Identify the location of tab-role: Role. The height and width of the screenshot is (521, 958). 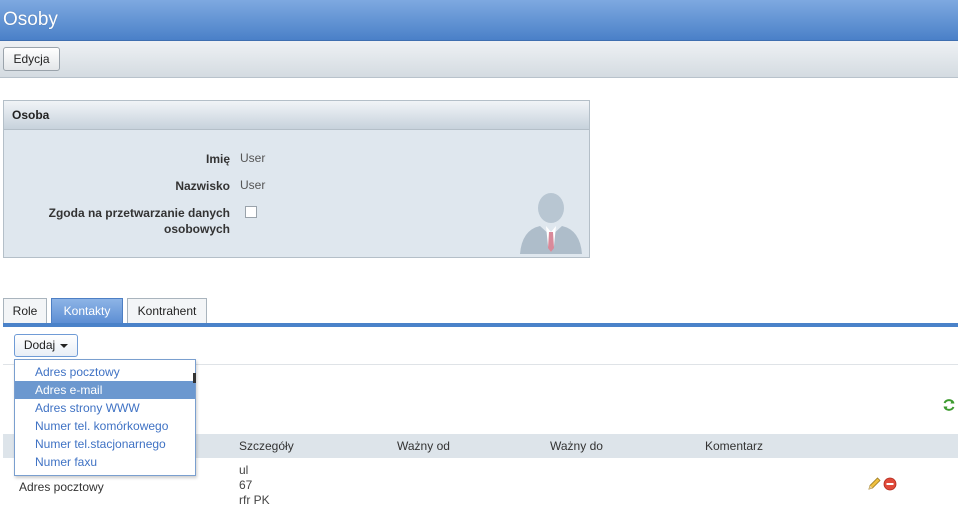
(25, 311).